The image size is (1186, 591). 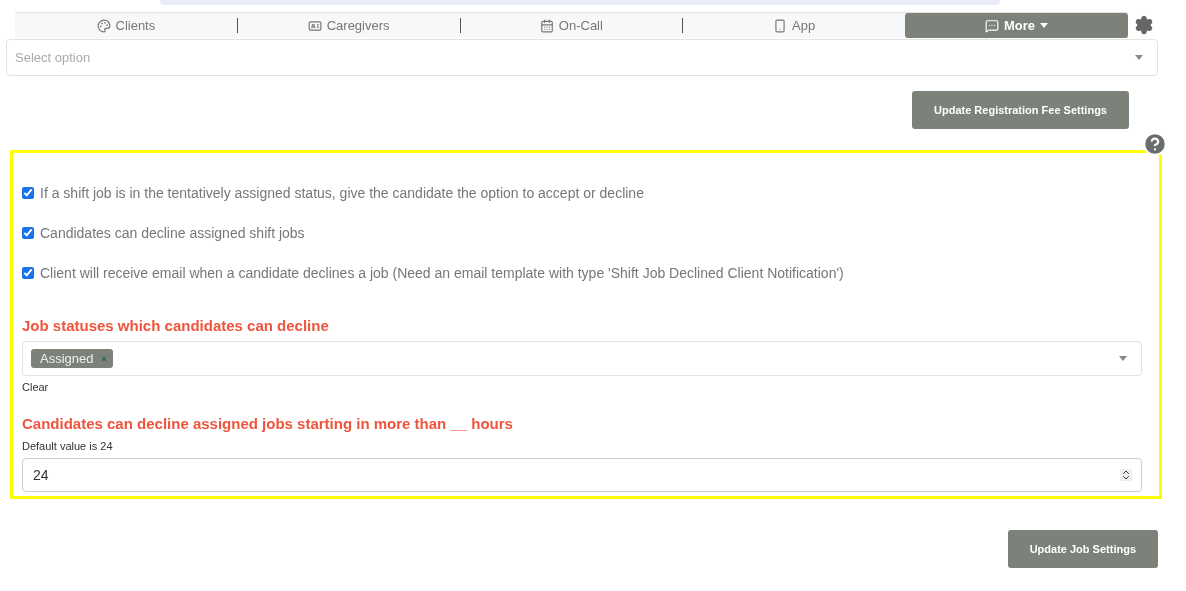 What do you see at coordinates (991, 25) in the screenshot?
I see `chat-bubble-icon` at bounding box center [991, 25].